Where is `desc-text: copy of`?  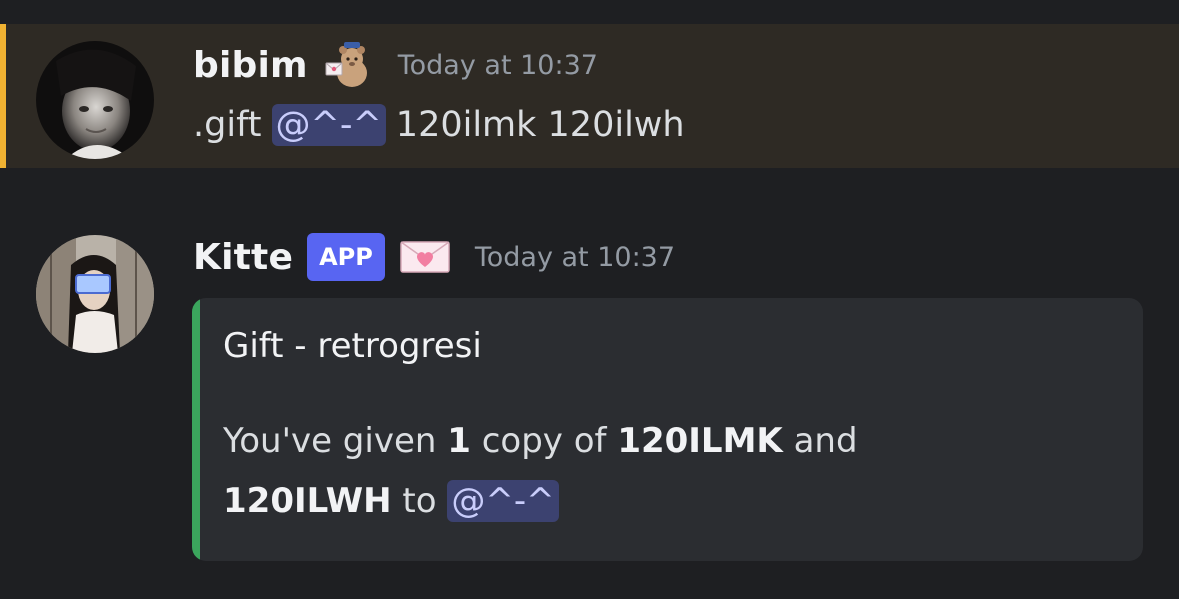
desc-text: copy of is located at coordinates (544, 441).